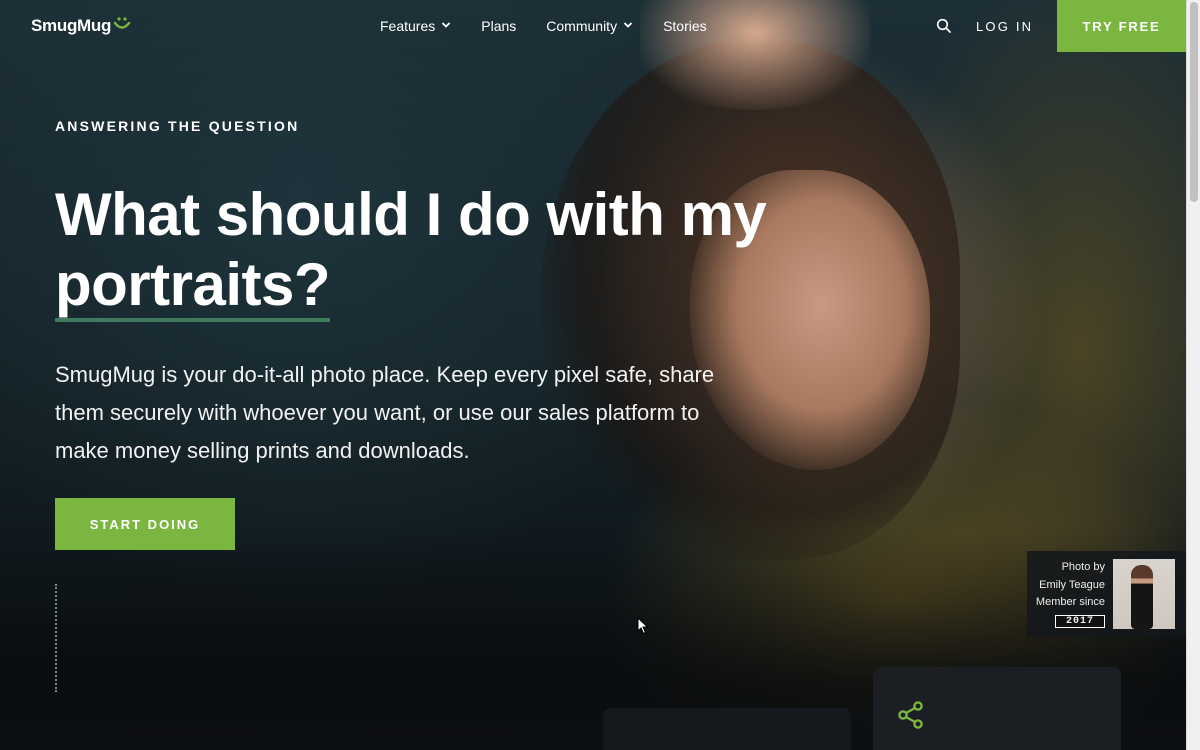 Image resolution: width=1200 pixels, height=750 pixels. What do you see at coordinates (582, 26) in the screenshot?
I see `nav-community-label: Community` at bounding box center [582, 26].